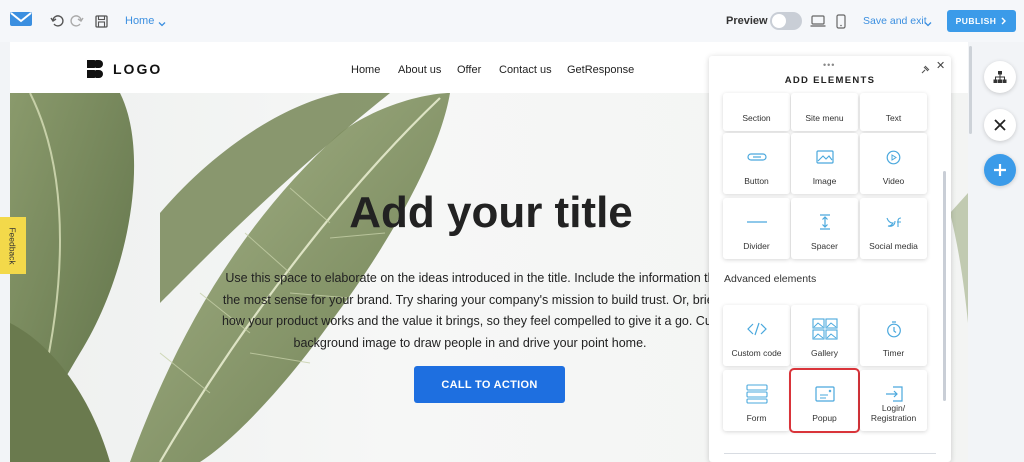 Image resolution: width=1024 pixels, height=462 pixels. I want to click on app-logo-icon, so click(21, 19).